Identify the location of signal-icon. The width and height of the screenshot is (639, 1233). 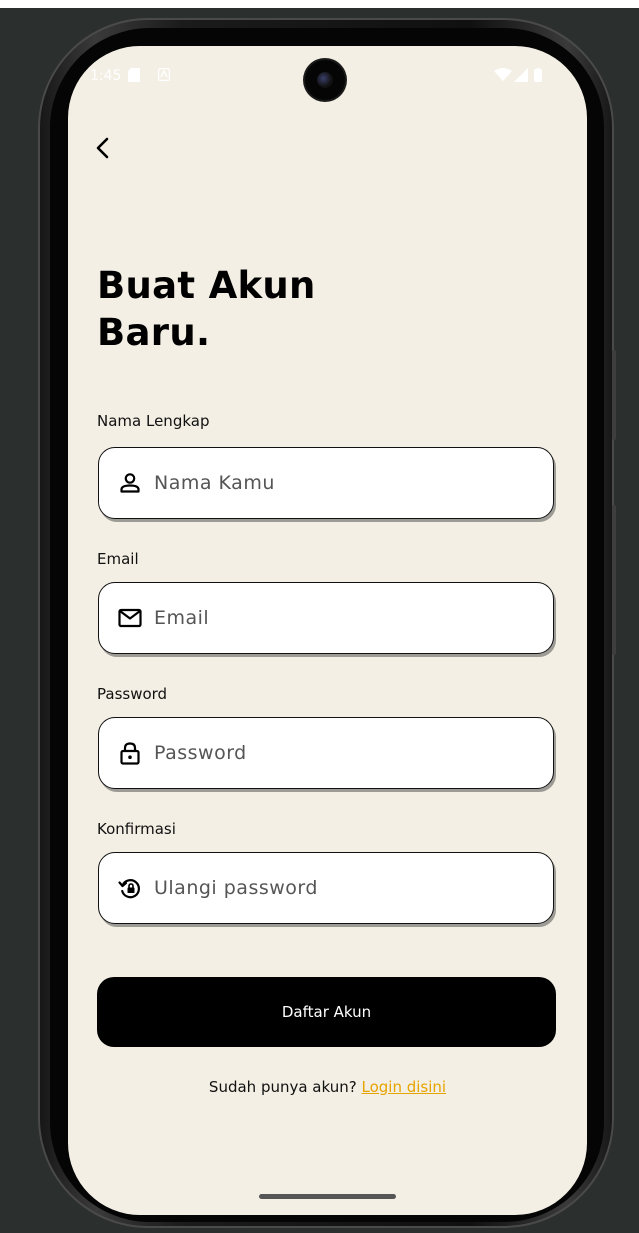
(521, 75).